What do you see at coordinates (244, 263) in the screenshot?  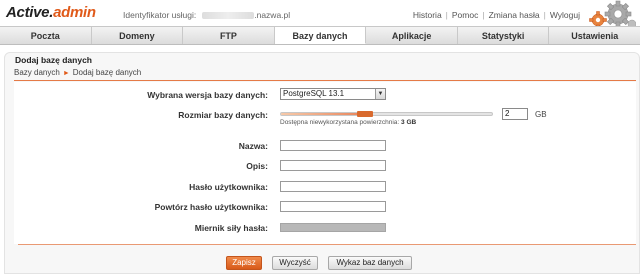 I see `save-button: Zapisz` at bounding box center [244, 263].